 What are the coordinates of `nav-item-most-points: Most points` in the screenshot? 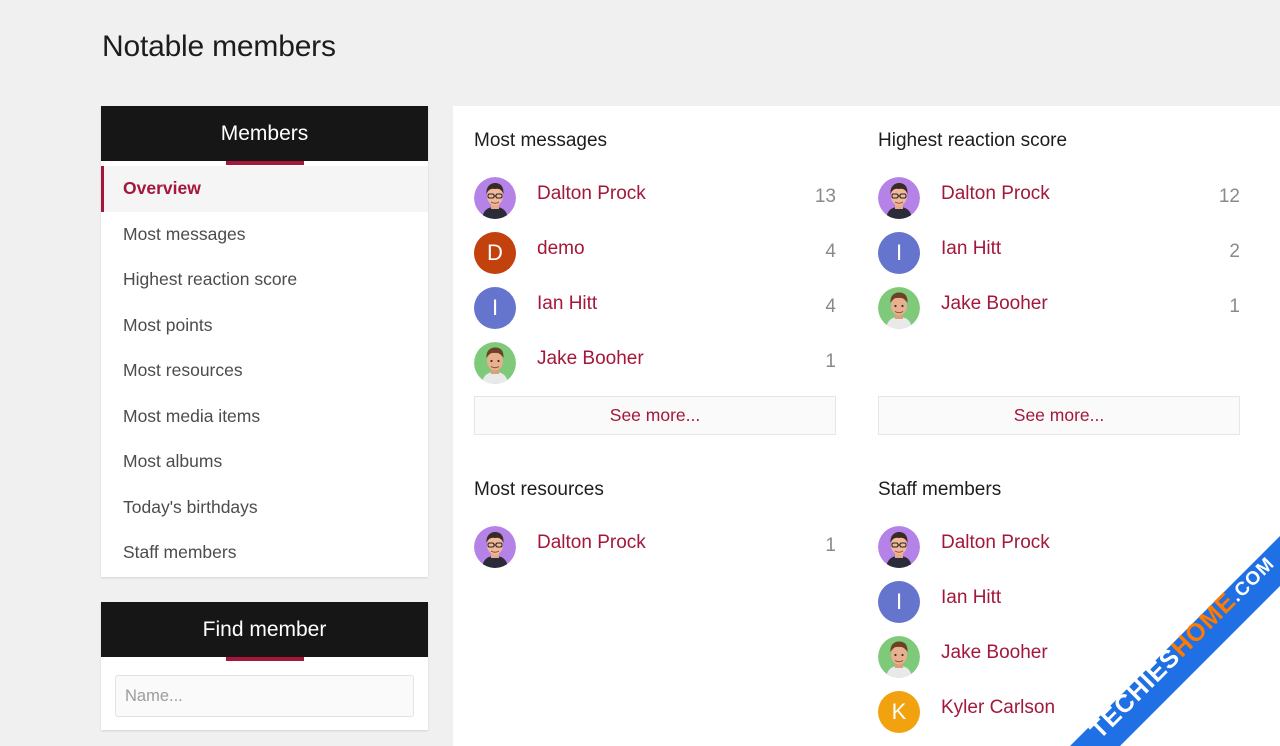 It's located at (264, 326).